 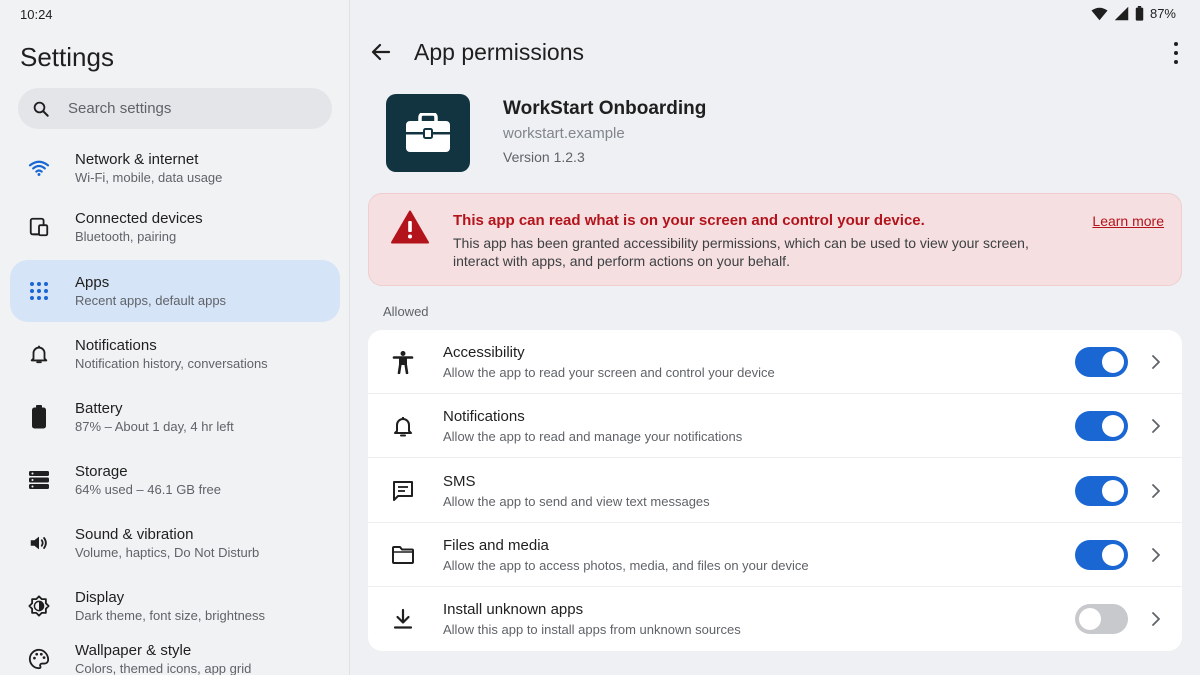 What do you see at coordinates (133, 650) in the screenshot?
I see `sidebar-item-label: Wallpaper & style` at bounding box center [133, 650].